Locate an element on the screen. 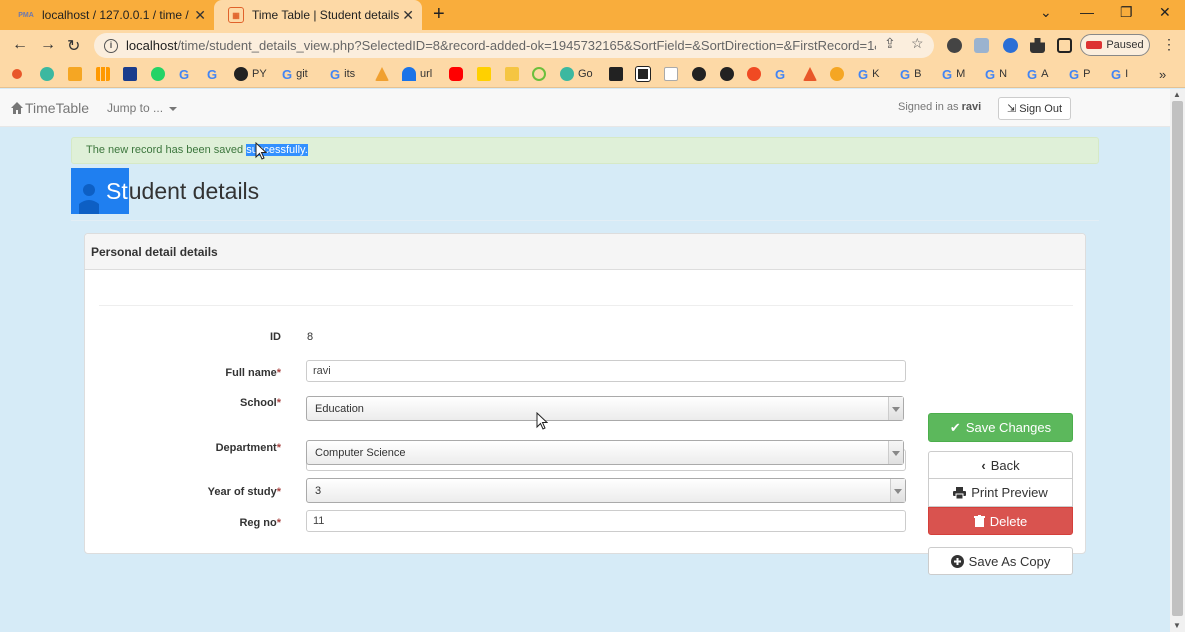 This screenshot has height=632, width=1185. id-label: ID is located at coordinates (181, 337).